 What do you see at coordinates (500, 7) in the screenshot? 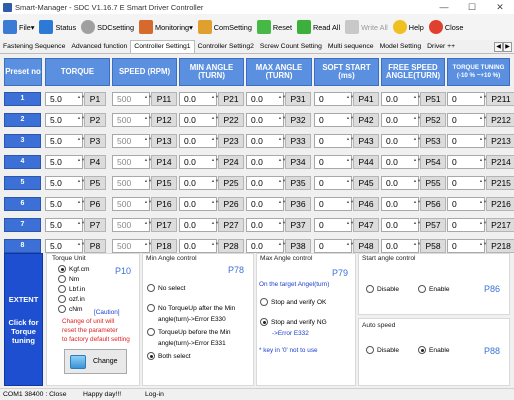
I see `close-window-button: ✕` at bounding box center [500, 7].